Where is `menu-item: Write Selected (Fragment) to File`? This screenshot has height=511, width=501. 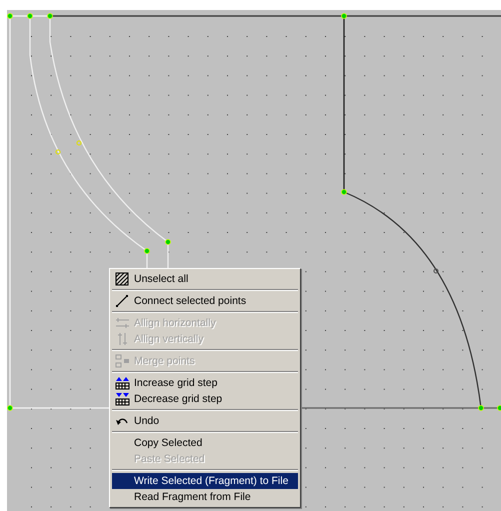
menu-item: Write Selected (Fragment) to File is located at coordinates (205, 481).